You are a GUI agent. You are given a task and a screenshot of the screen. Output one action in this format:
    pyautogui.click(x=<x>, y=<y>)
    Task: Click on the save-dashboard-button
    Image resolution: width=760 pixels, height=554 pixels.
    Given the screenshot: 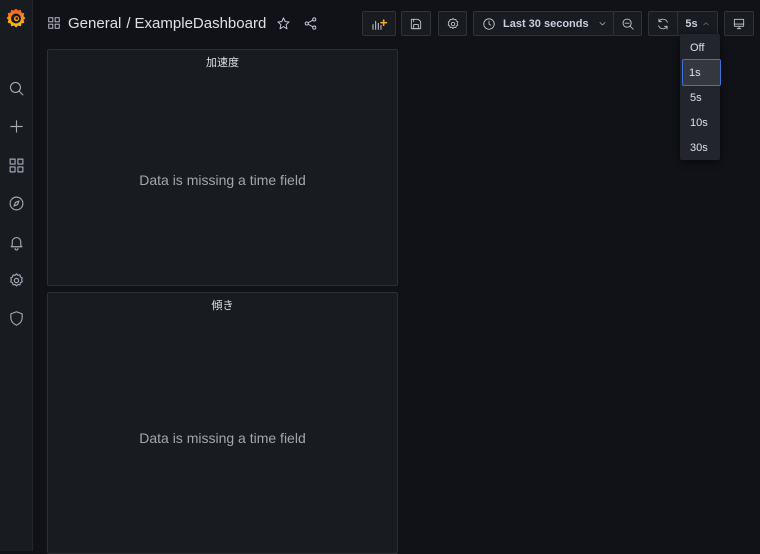 What is the action you would take?
    pyautogui.click(x=416, y=23)
    